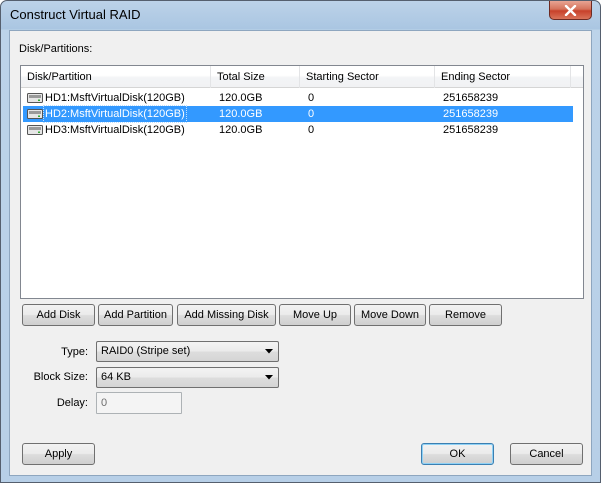 This screenshot has height=483, width=601. Describe the element at coordinates (135, 315) in the screenshot. I see `add-partition-button: Add Partition` at that location.